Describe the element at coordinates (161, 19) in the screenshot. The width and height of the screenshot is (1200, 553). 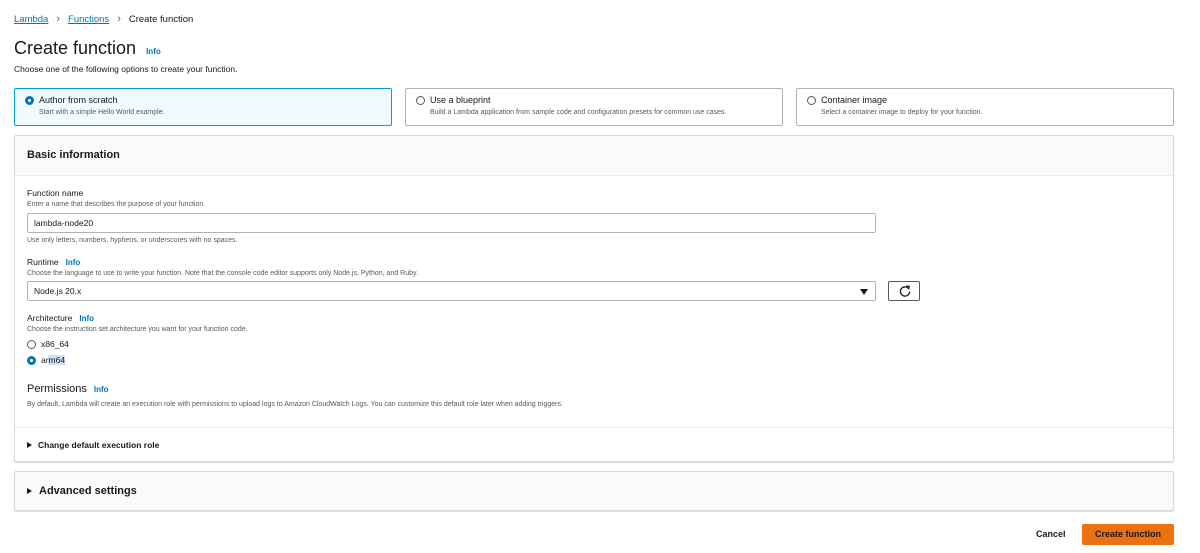
I see `breadcrumb-current: Create function` at that location.